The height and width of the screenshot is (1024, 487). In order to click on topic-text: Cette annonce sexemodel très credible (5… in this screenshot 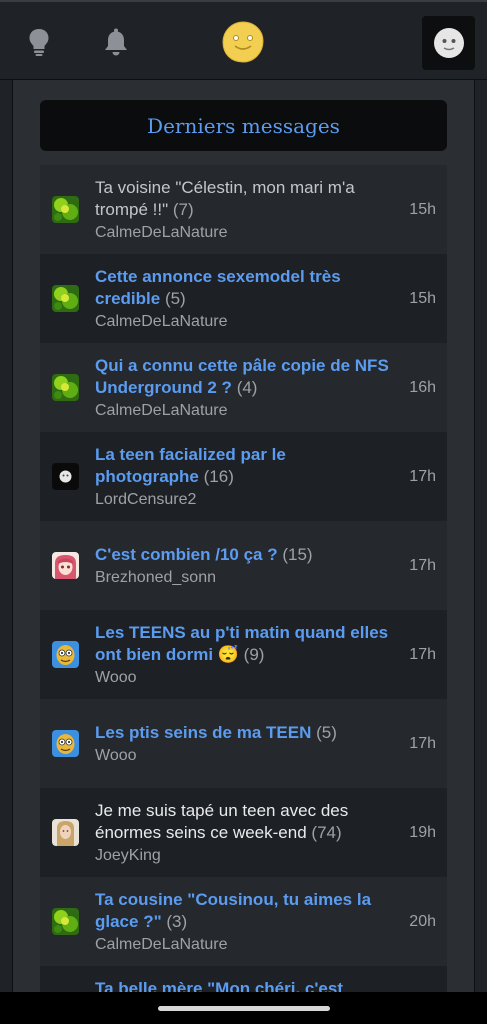, I will do `click(242, 298)`.